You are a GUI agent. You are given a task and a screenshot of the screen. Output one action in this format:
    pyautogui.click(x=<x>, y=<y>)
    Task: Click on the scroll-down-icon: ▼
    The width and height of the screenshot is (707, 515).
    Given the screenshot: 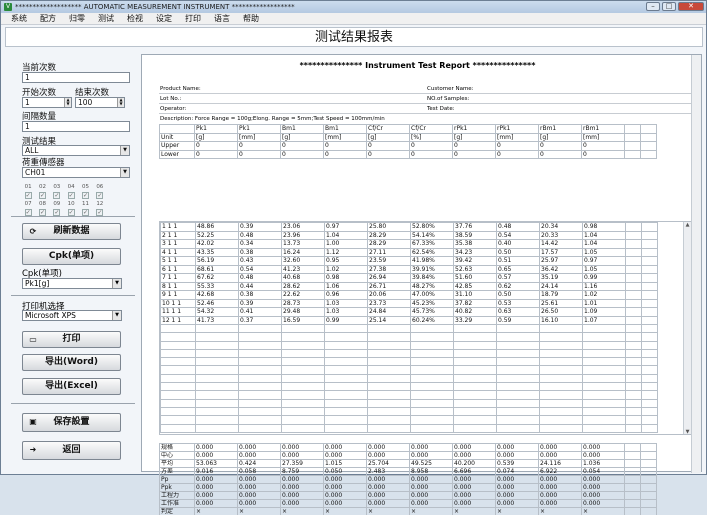 What is the action you would take?
    pyautogui.click(x=687, y=432)
    